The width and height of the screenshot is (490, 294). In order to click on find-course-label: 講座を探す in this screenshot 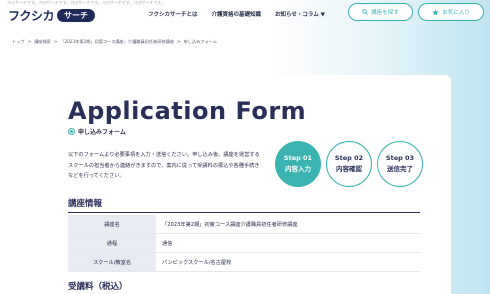, I will do `click(385, 13)`.